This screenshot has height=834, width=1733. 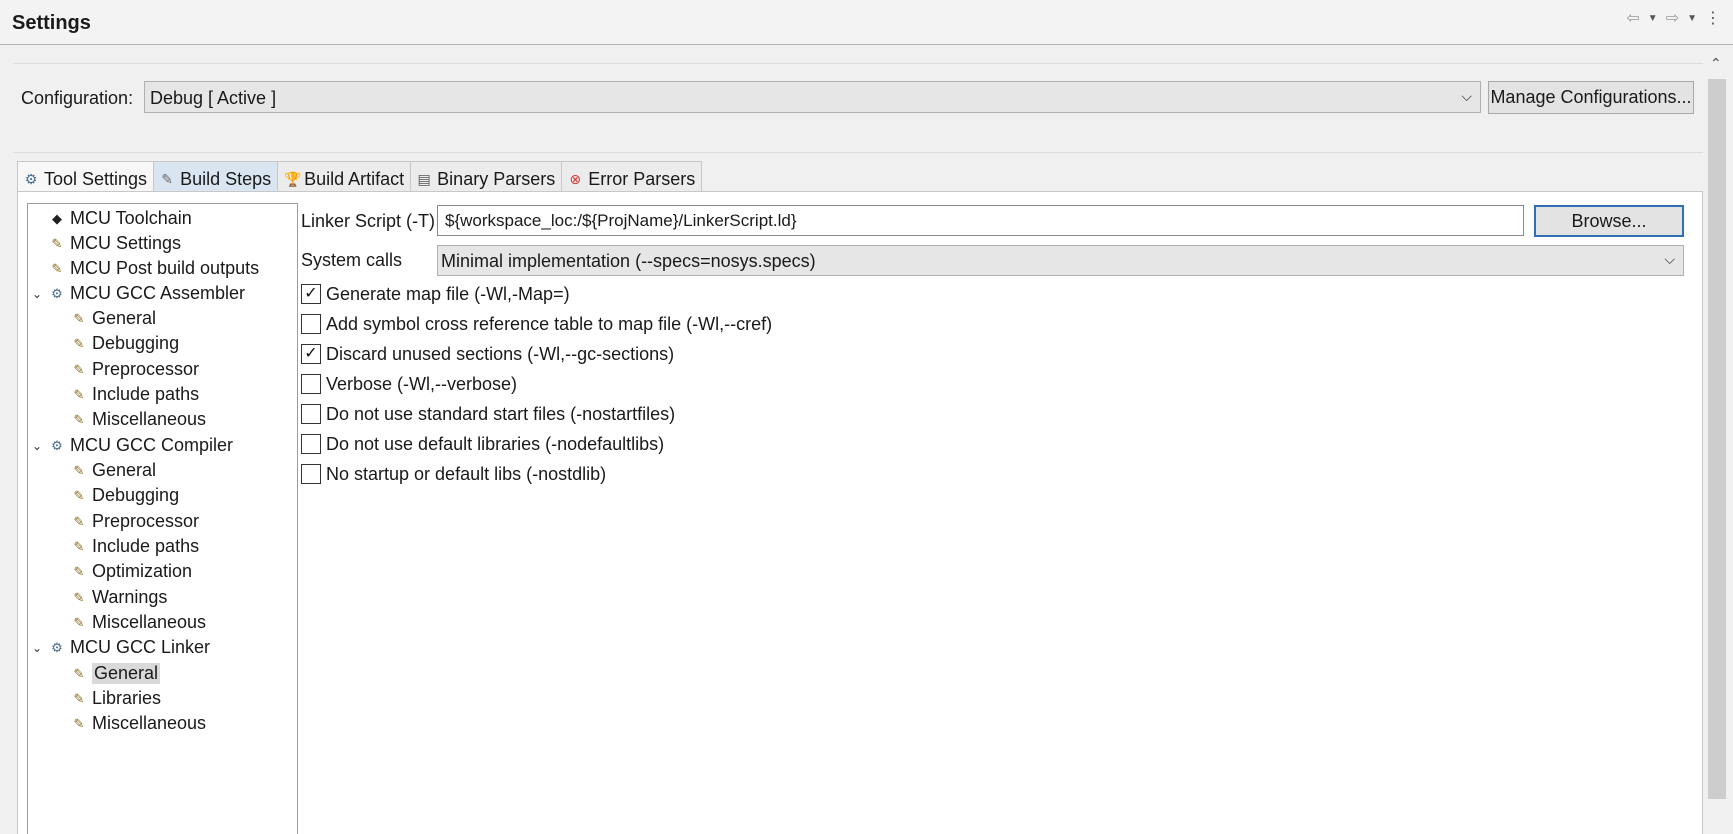 I want to click on option-generate-map-file: ✓ Generate map file (-Wl,-Map=), so click(x=435, y=294).